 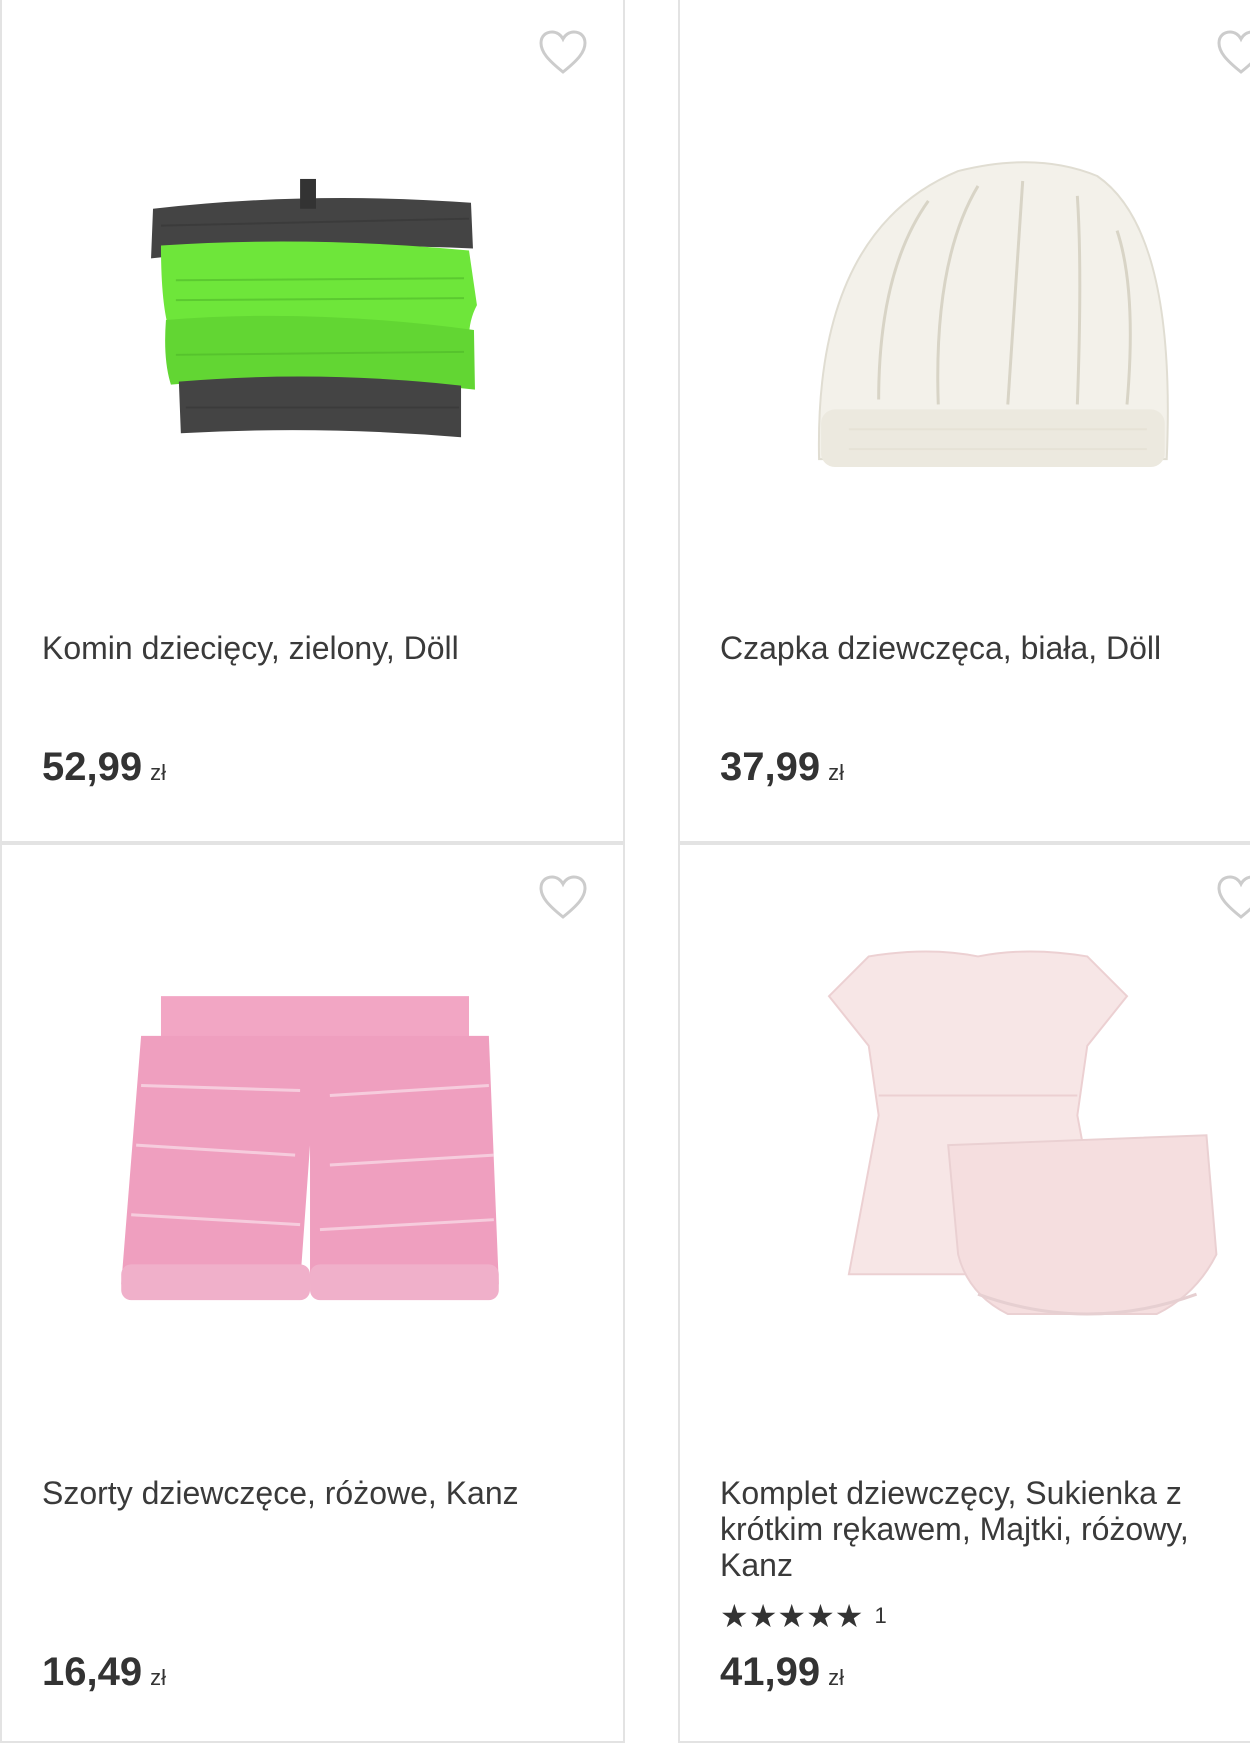 I want to click on rating: ★★★★★ 1, so click(x=803, y=1616).